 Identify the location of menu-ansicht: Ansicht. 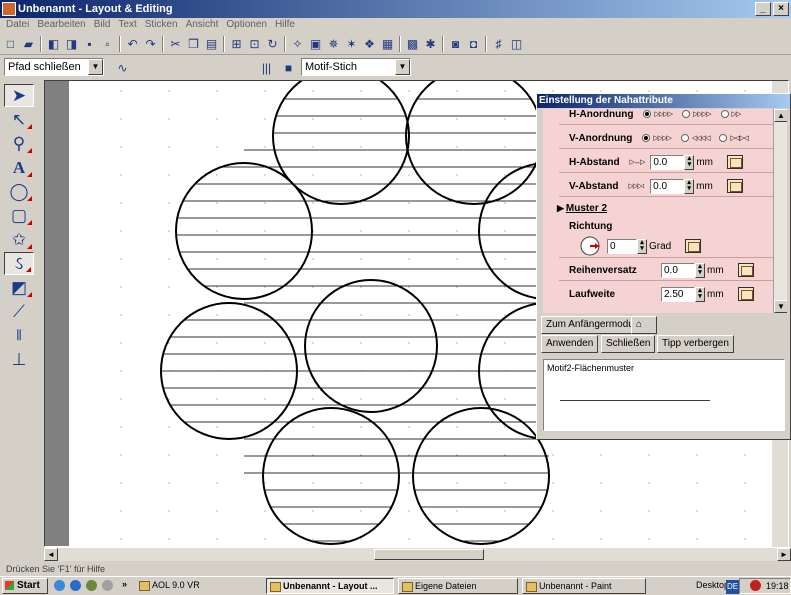
(202, 25).